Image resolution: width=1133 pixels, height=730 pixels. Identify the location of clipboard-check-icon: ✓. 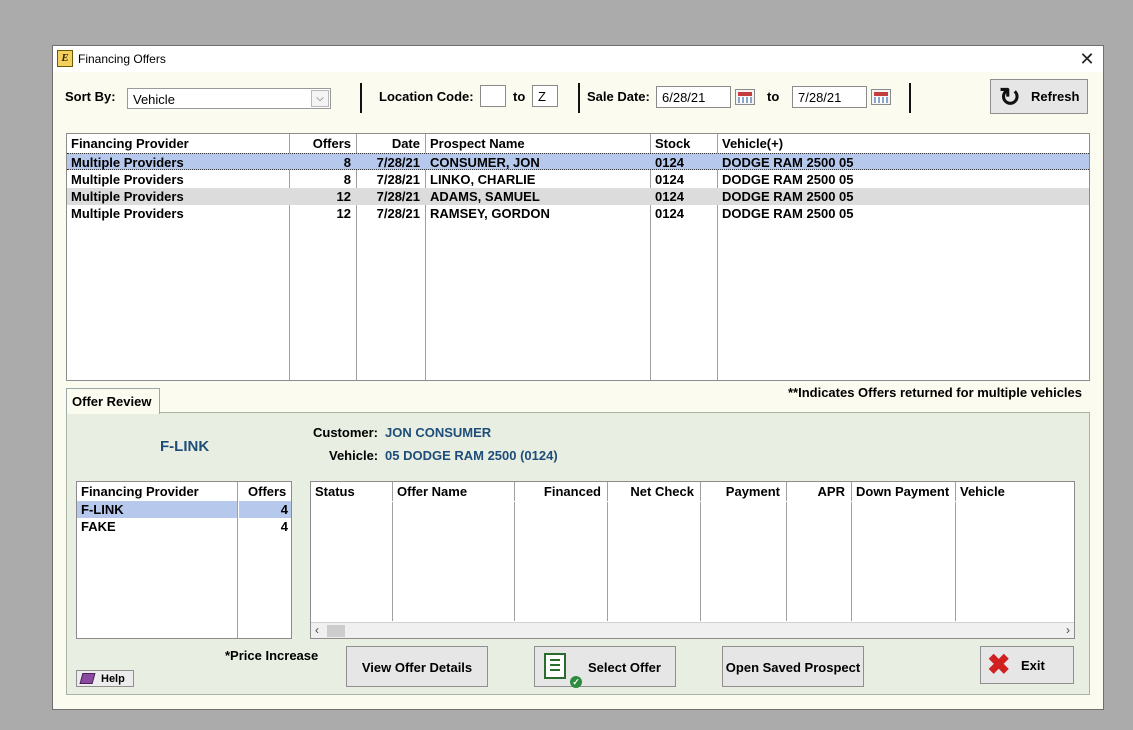
(563, 670).